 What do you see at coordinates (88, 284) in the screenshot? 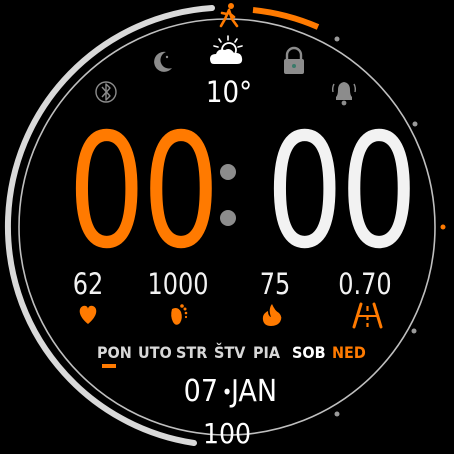
I see `heart-rate-value: 62` at bounding box center [88, 284].